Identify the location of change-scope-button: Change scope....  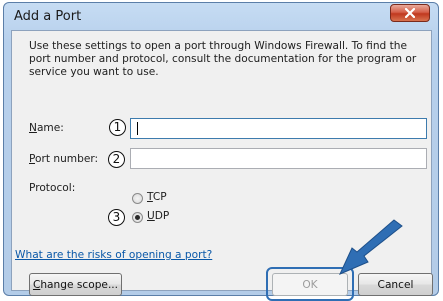
(75, 284).